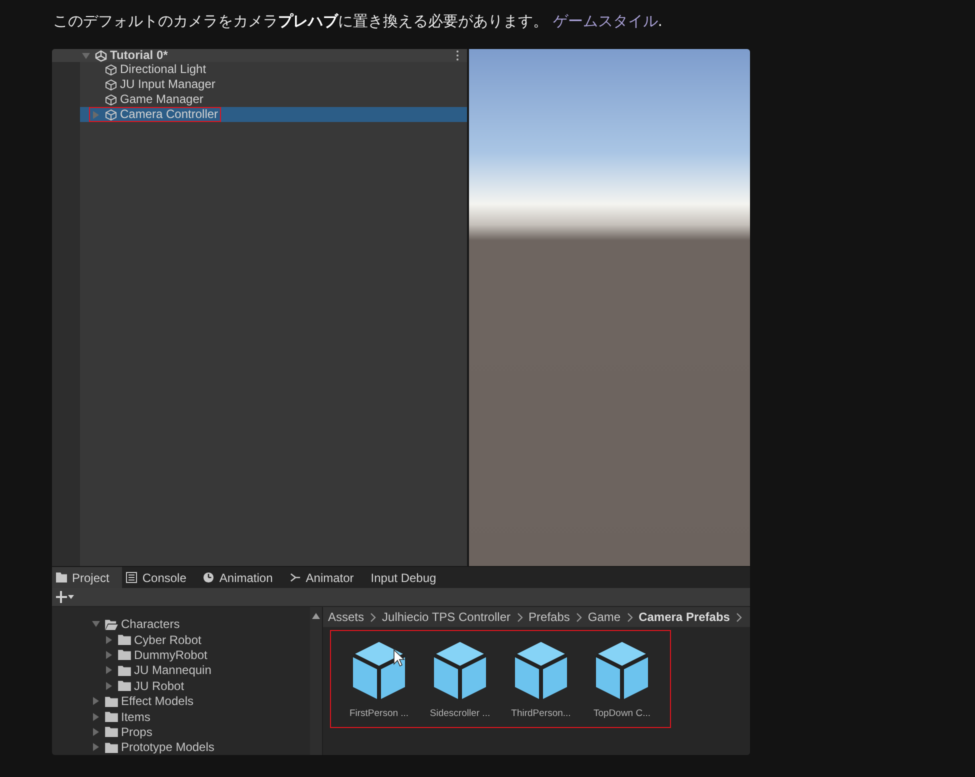 The width and height of the screenshot is (975, 777). I want to click on folder-label: Cyber Robot, so click(168, 639).